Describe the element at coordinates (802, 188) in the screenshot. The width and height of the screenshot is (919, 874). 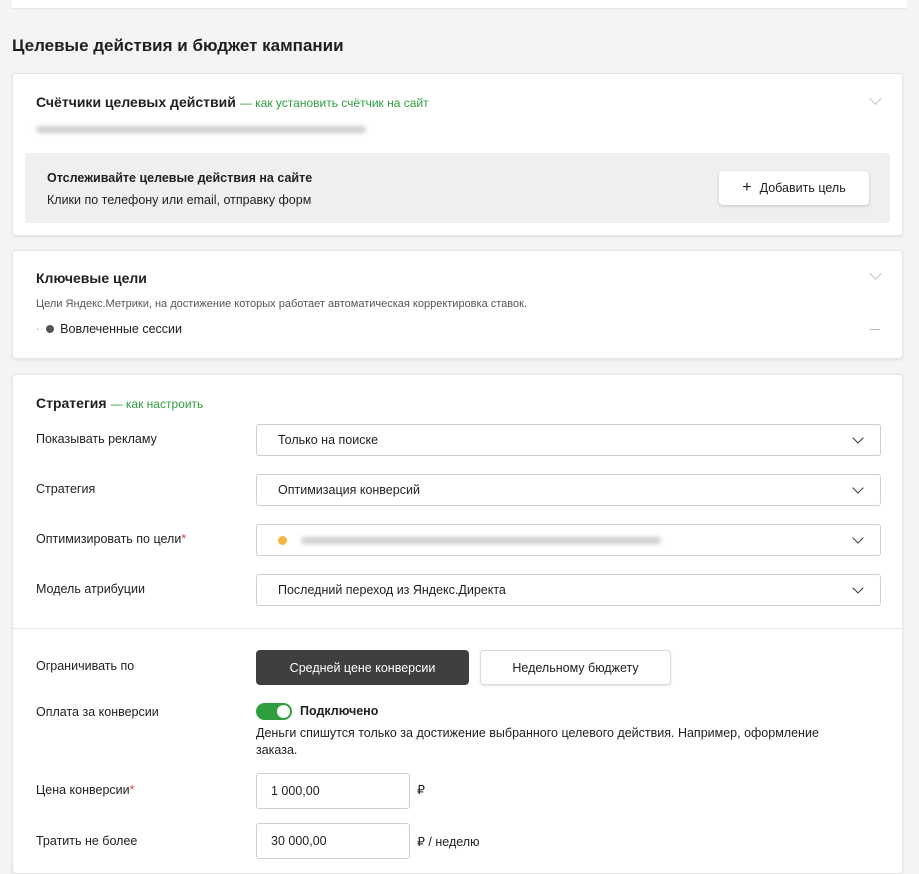
I see `add-goal-label: Добавить цель` at that location.